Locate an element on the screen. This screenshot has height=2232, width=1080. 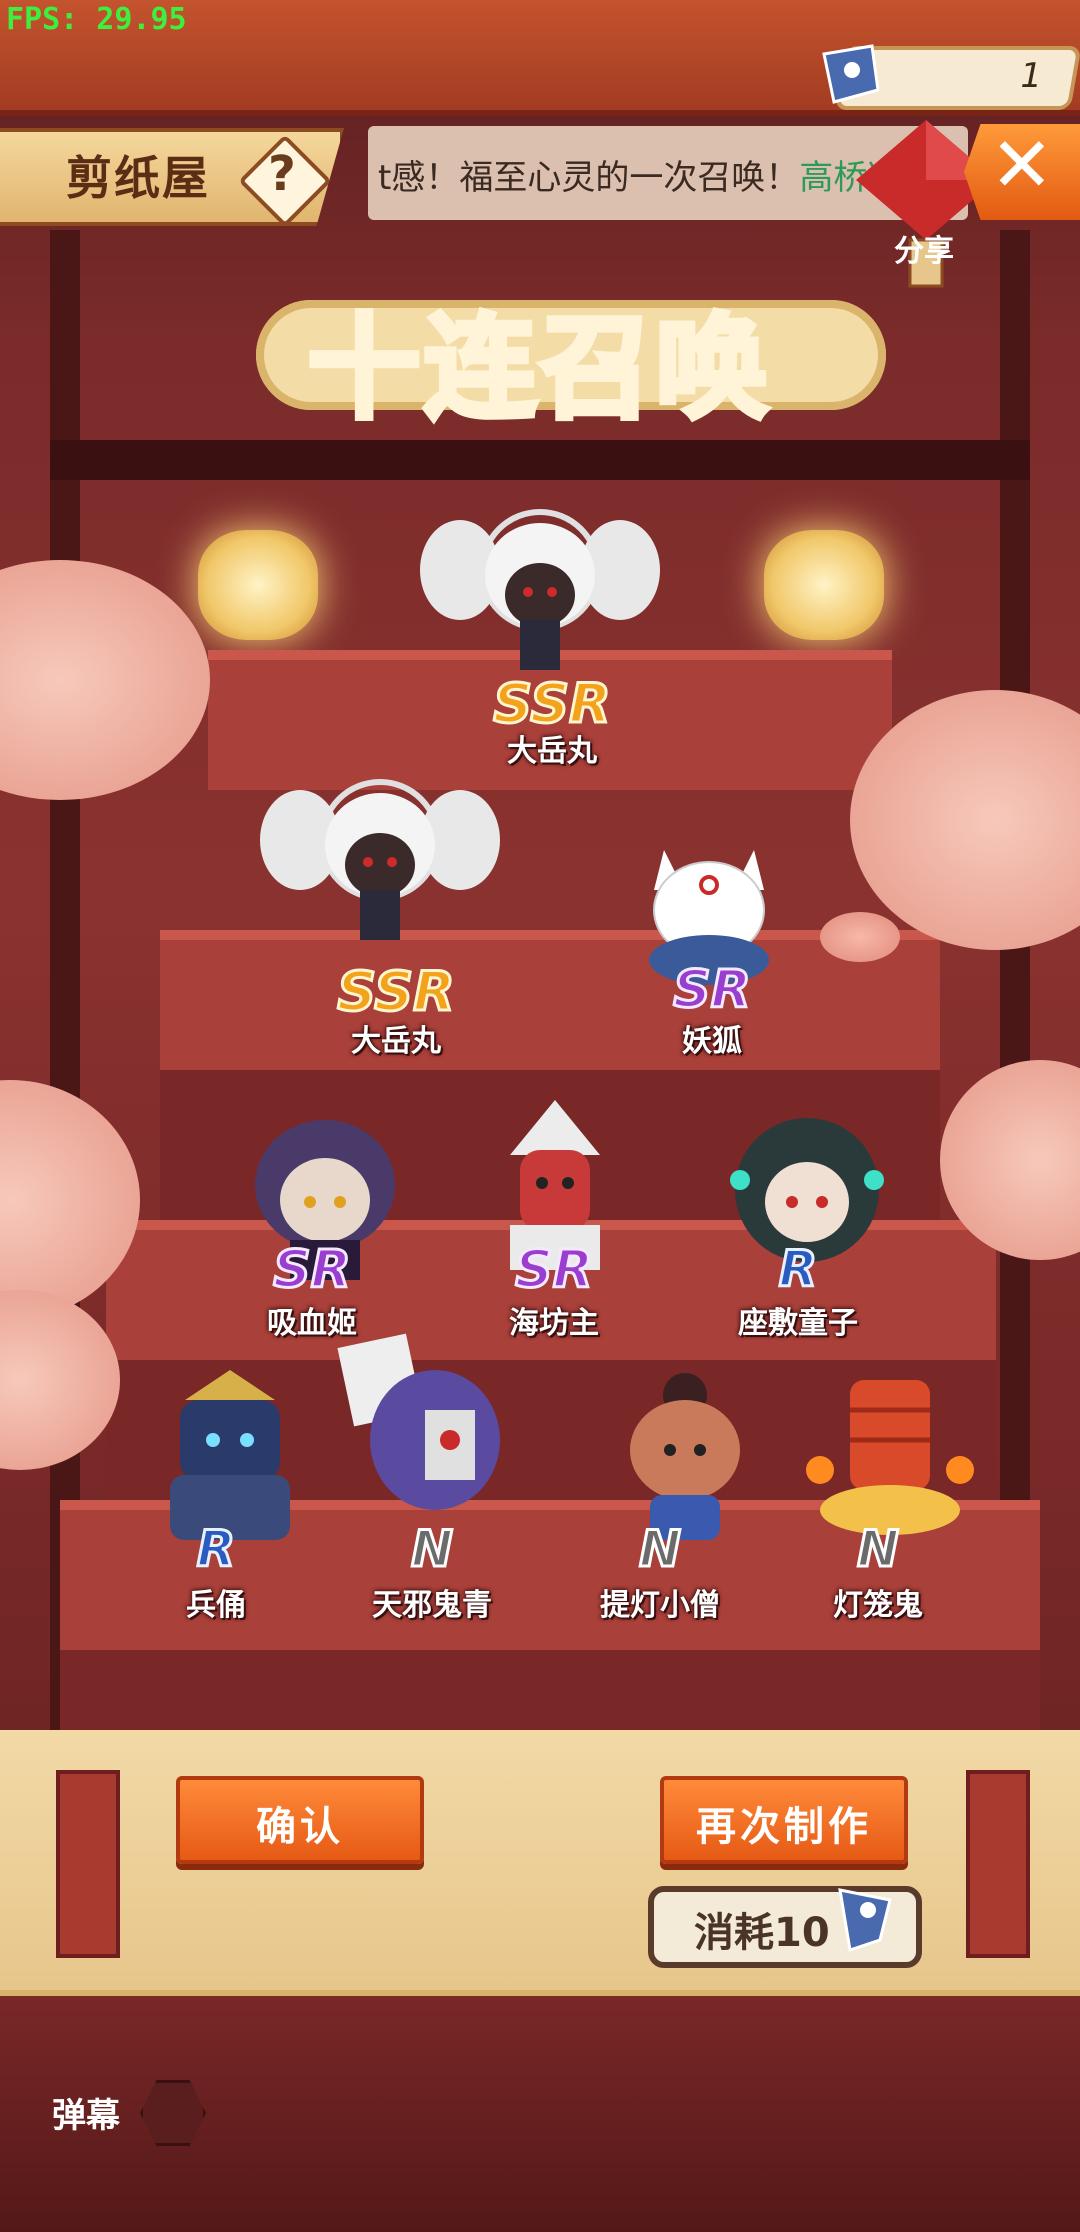
character-1-name: 大岳丸 is located at coordinates (396, 1041).